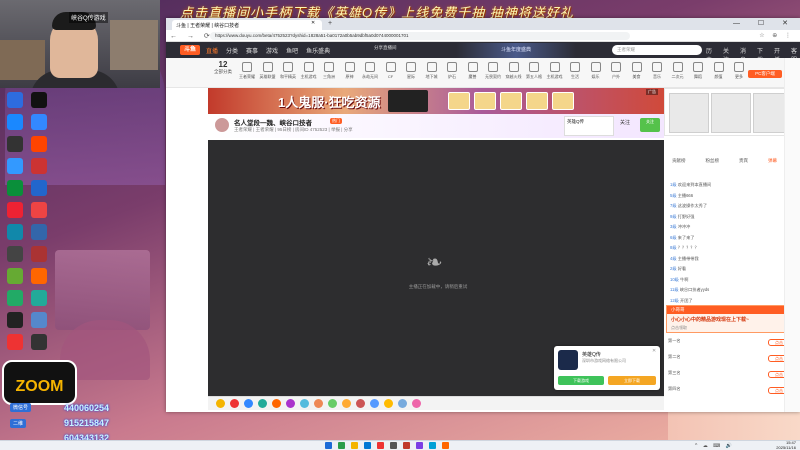 The height and width of the screenshot is (450, 800). I want to click on clock: 15:47 2025/11/16, so click(786, 445).